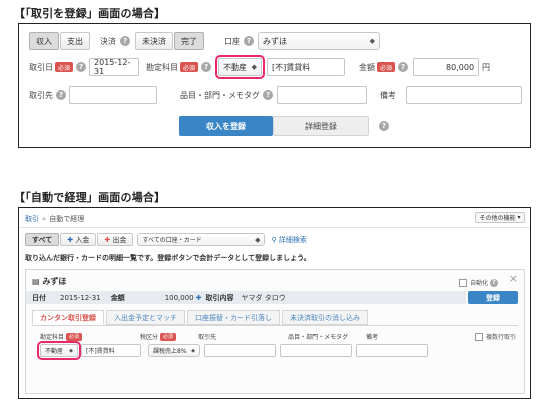 The image size is (550, 408). I want to click on income-icon: ✚, so click(198, 297).